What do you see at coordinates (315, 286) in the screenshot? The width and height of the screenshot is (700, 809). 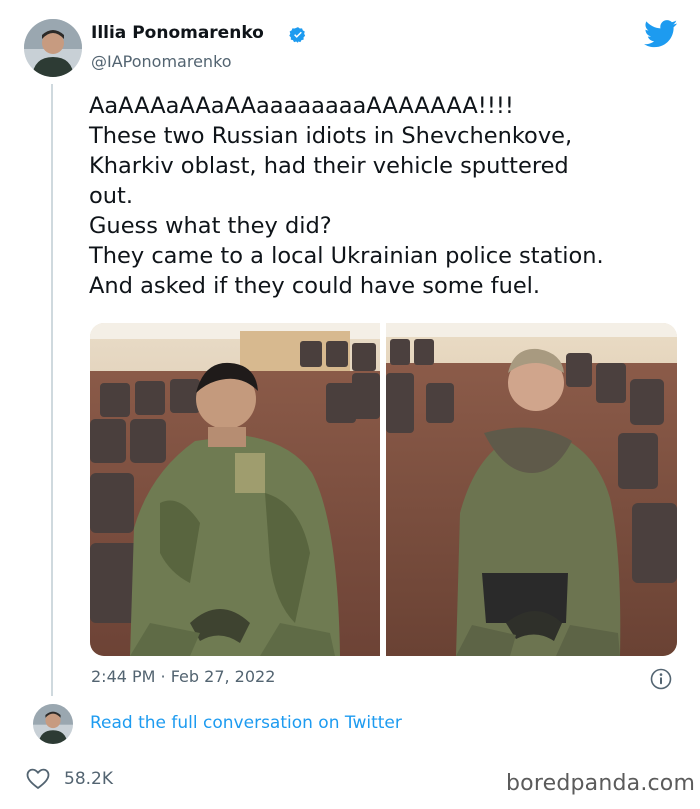 I see `tweet-text-line: And asked if they could have some fuel.` at bounding box center [315, 286].